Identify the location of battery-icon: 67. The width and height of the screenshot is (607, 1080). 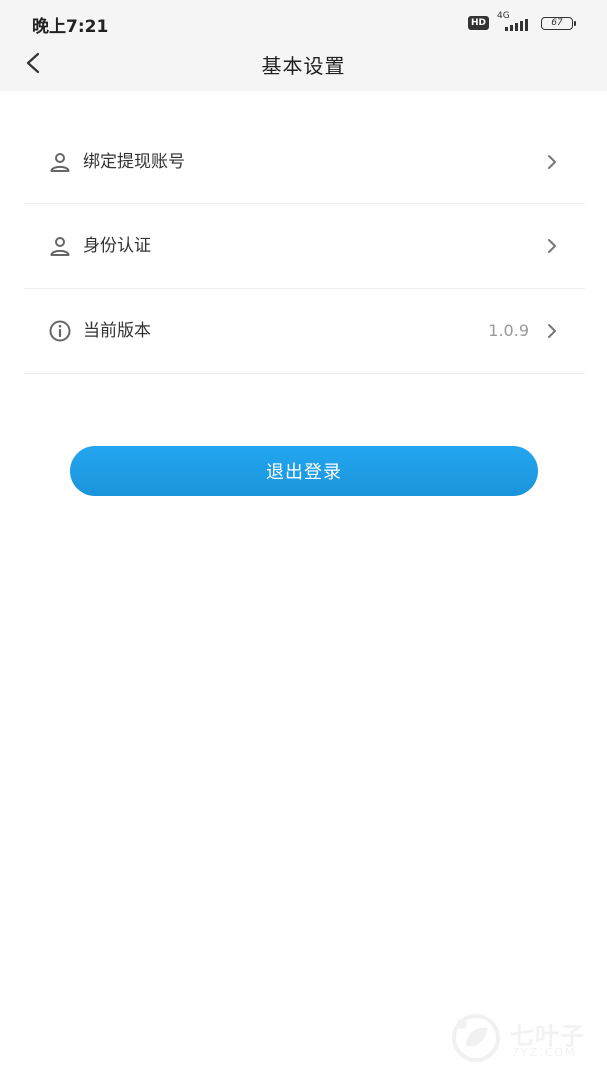
(558, 23).